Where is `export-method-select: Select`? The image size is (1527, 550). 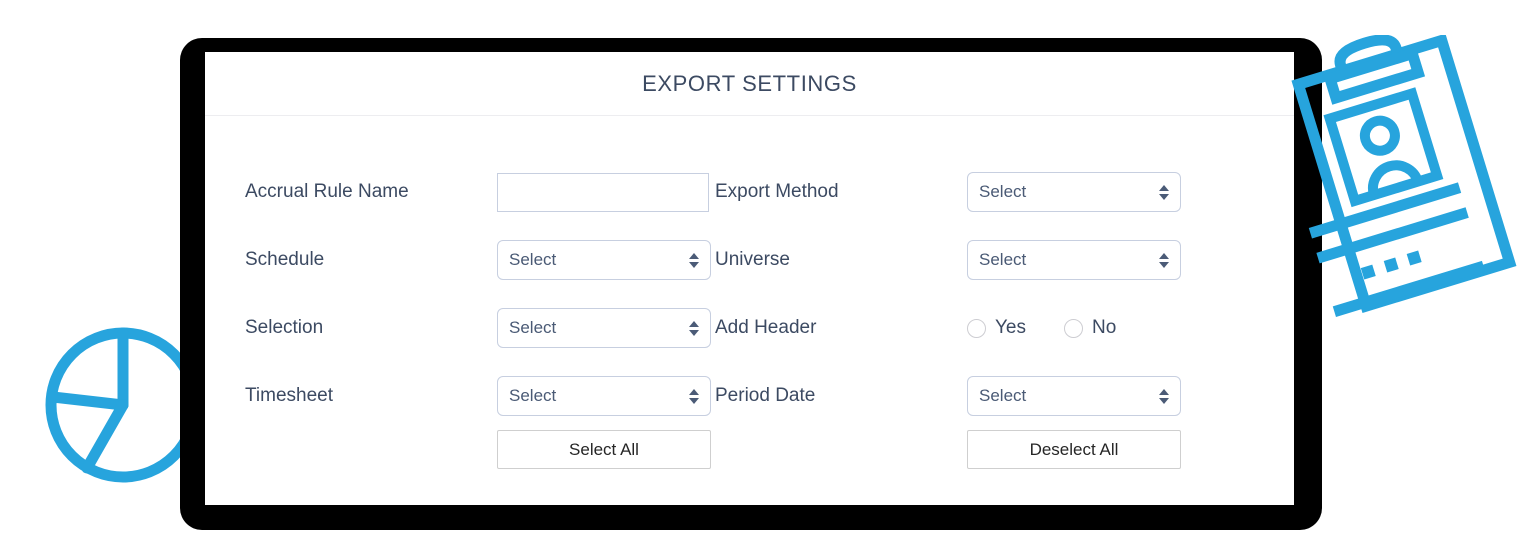 export-method-select: Select is located at coordinates (1074, 192).